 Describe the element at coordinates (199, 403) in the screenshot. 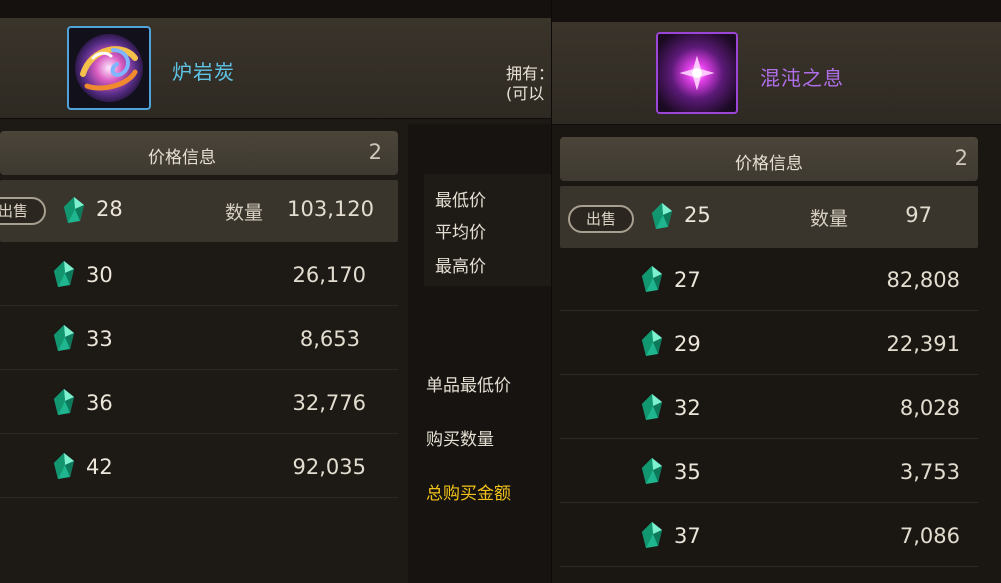

I see `listing-row: 36 32,776` at that location.